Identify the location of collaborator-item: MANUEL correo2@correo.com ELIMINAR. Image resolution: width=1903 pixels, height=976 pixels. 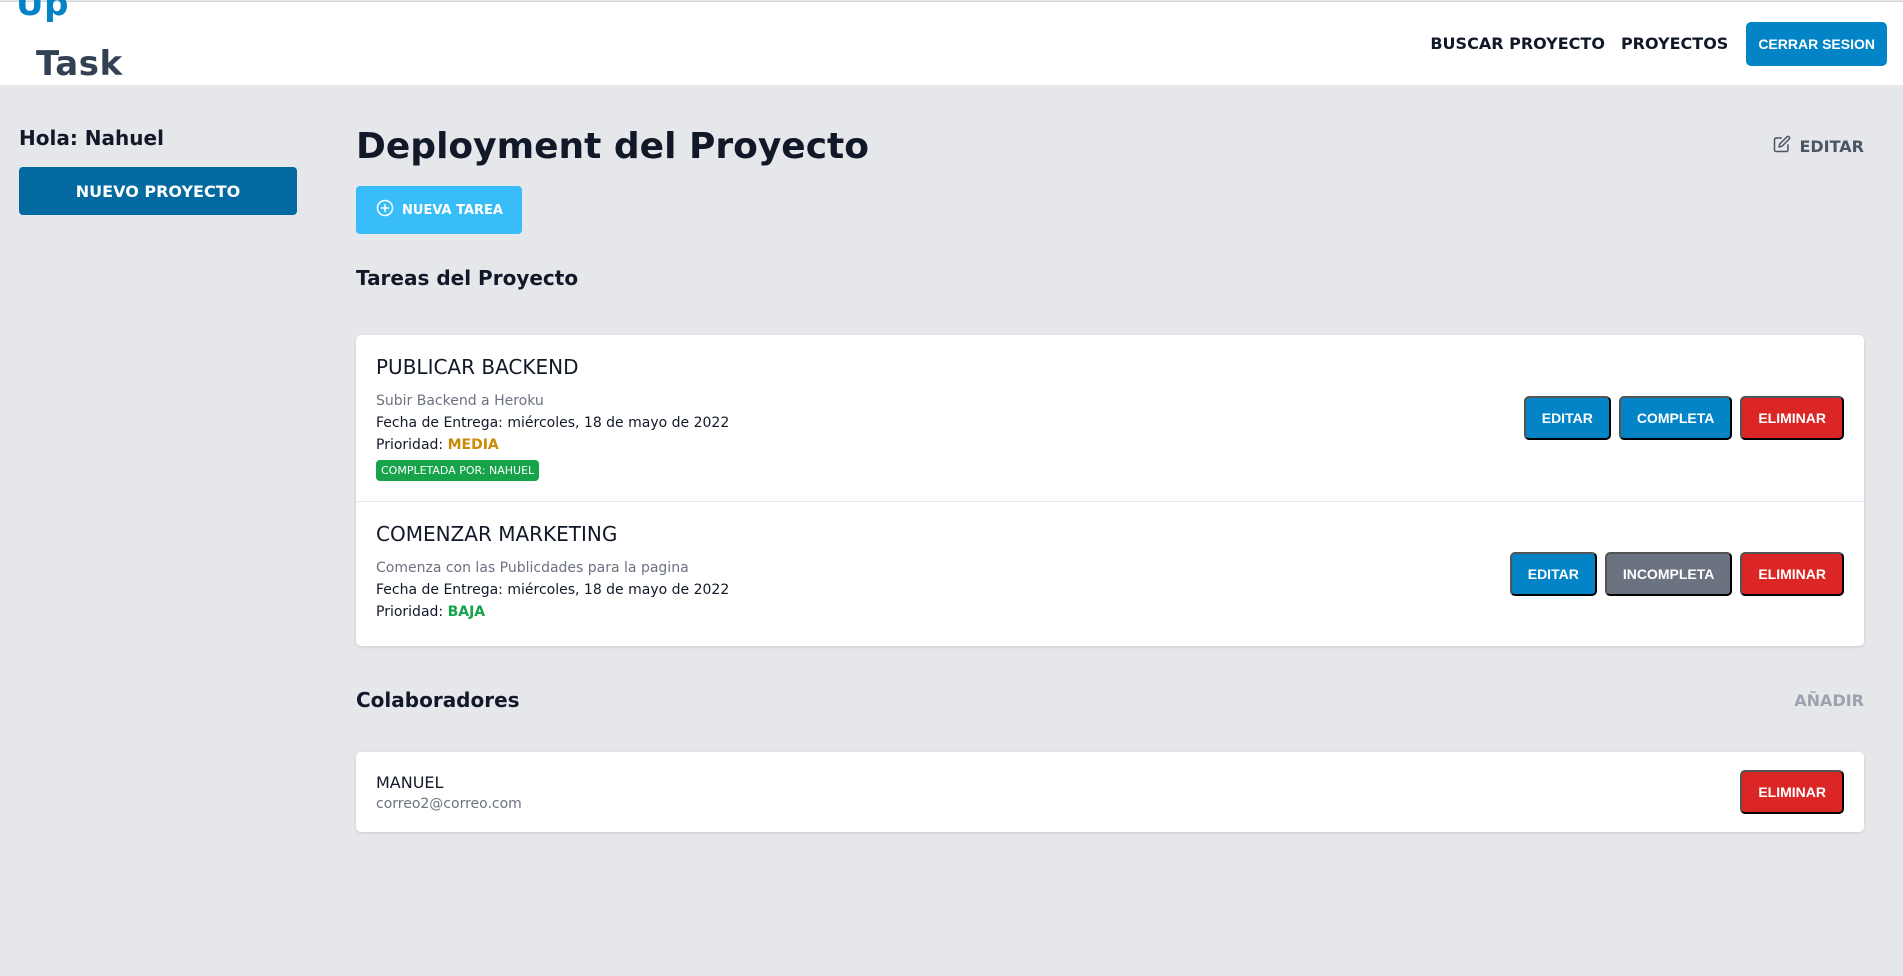
(1110, 792).